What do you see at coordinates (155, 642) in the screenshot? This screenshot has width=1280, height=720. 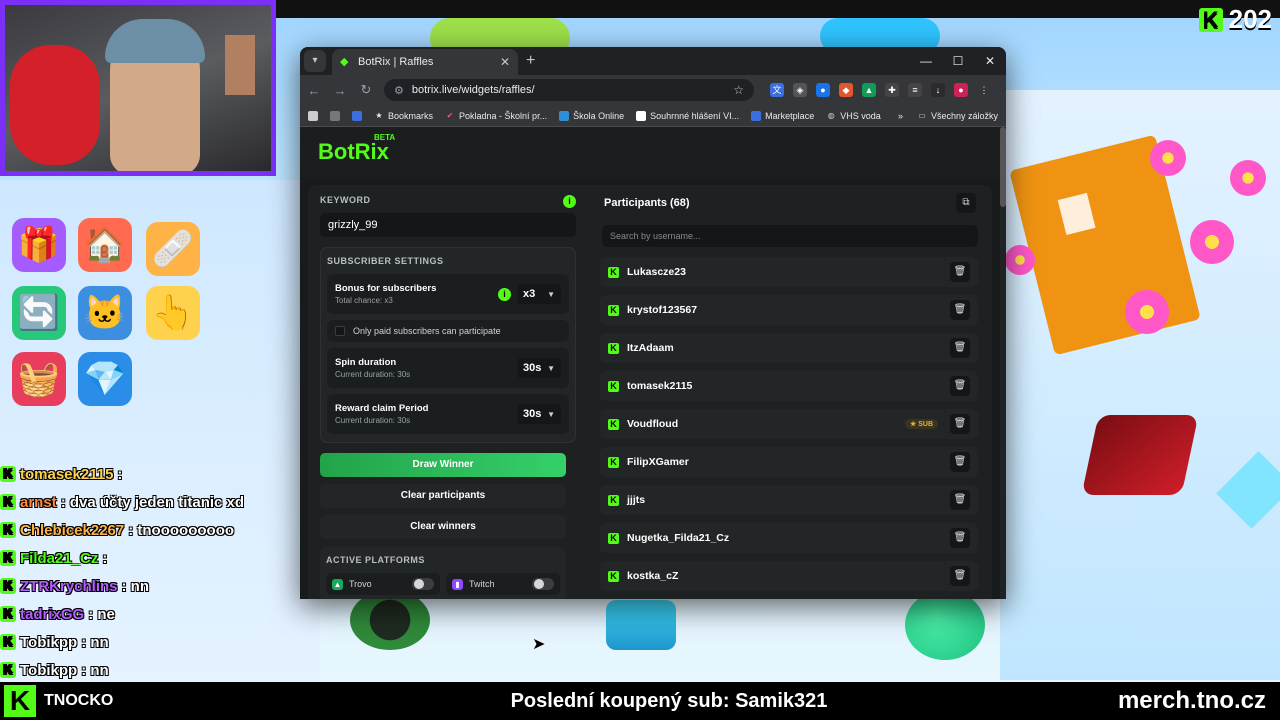 I see `chat-message: K Tobikpp: nn` at bounding box center [155, 642].